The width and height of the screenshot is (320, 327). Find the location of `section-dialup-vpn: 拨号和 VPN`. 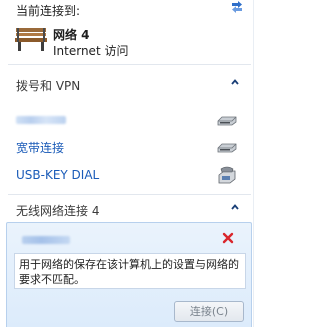

section-dialup-vpn: 拨号和 VPN is located at coordinates (129, 85).